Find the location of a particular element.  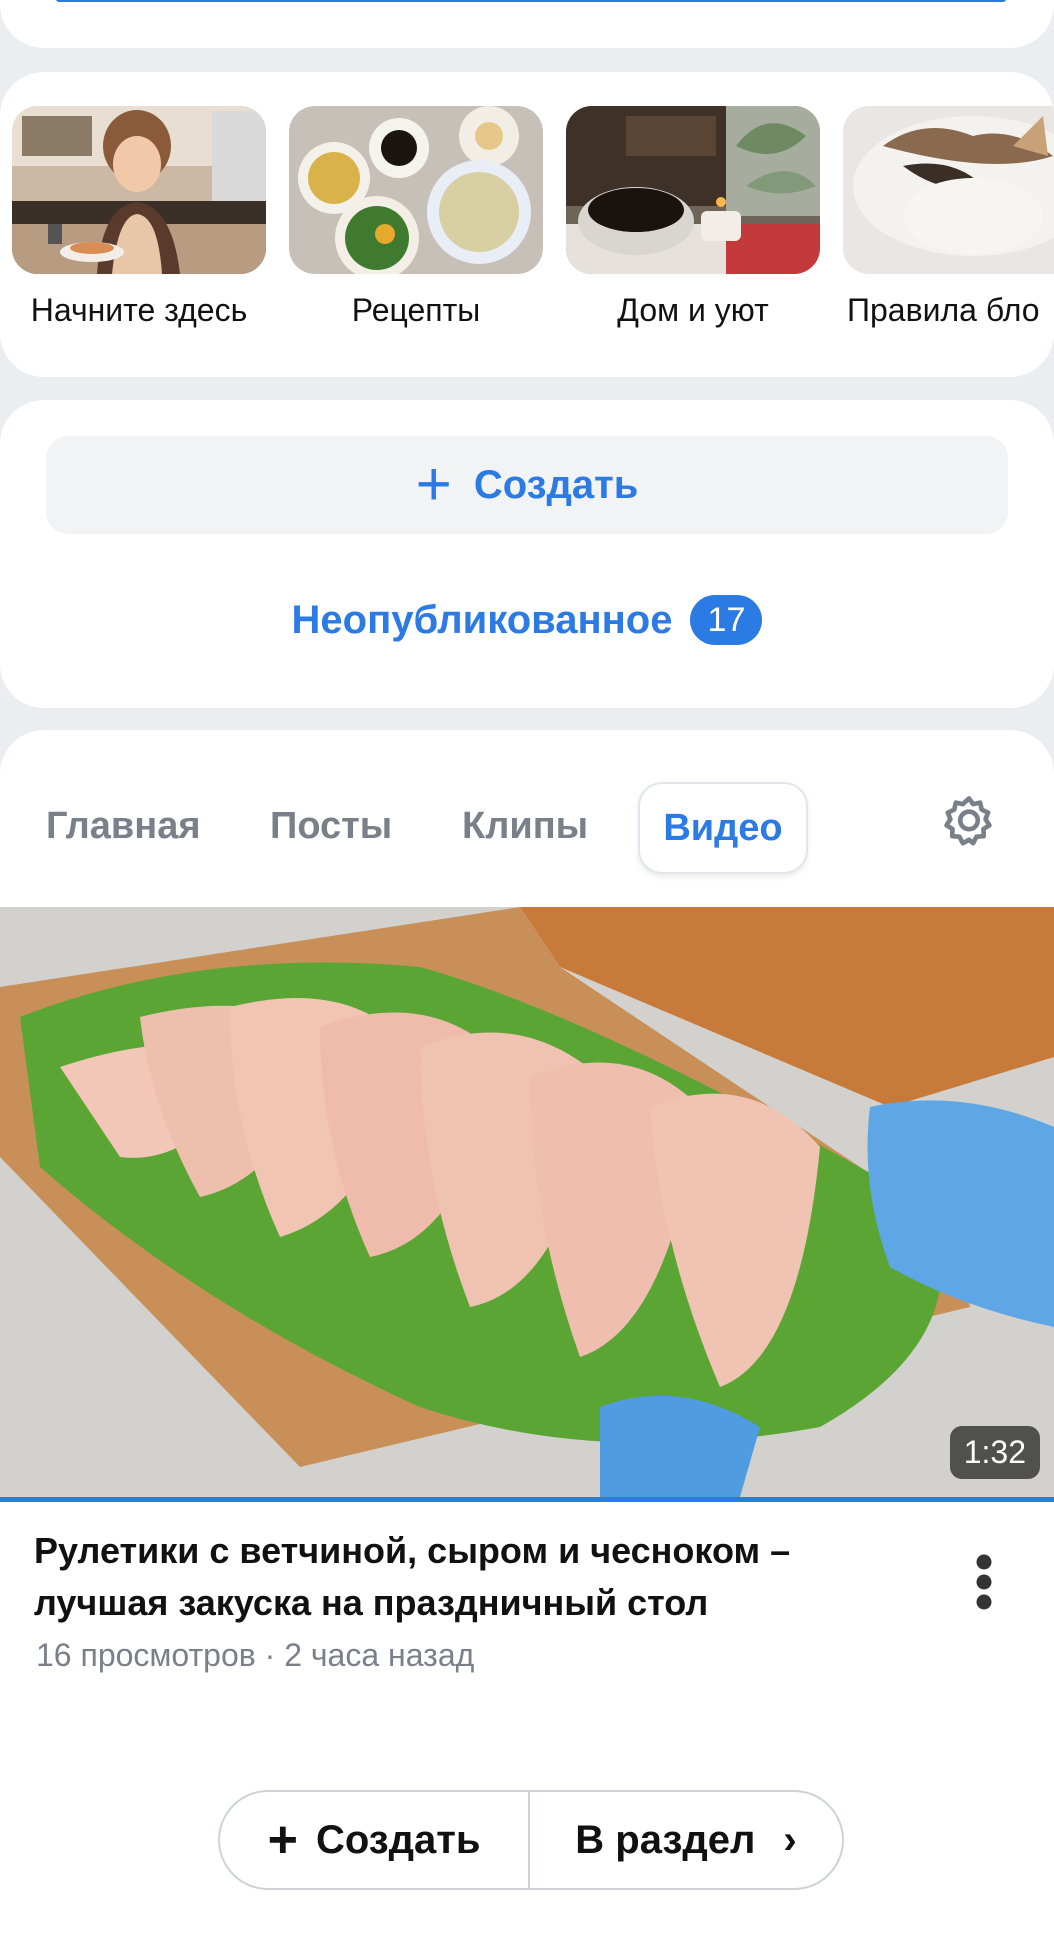

unpublished-label: Неопубликованное is located at coordinates (482, 619).